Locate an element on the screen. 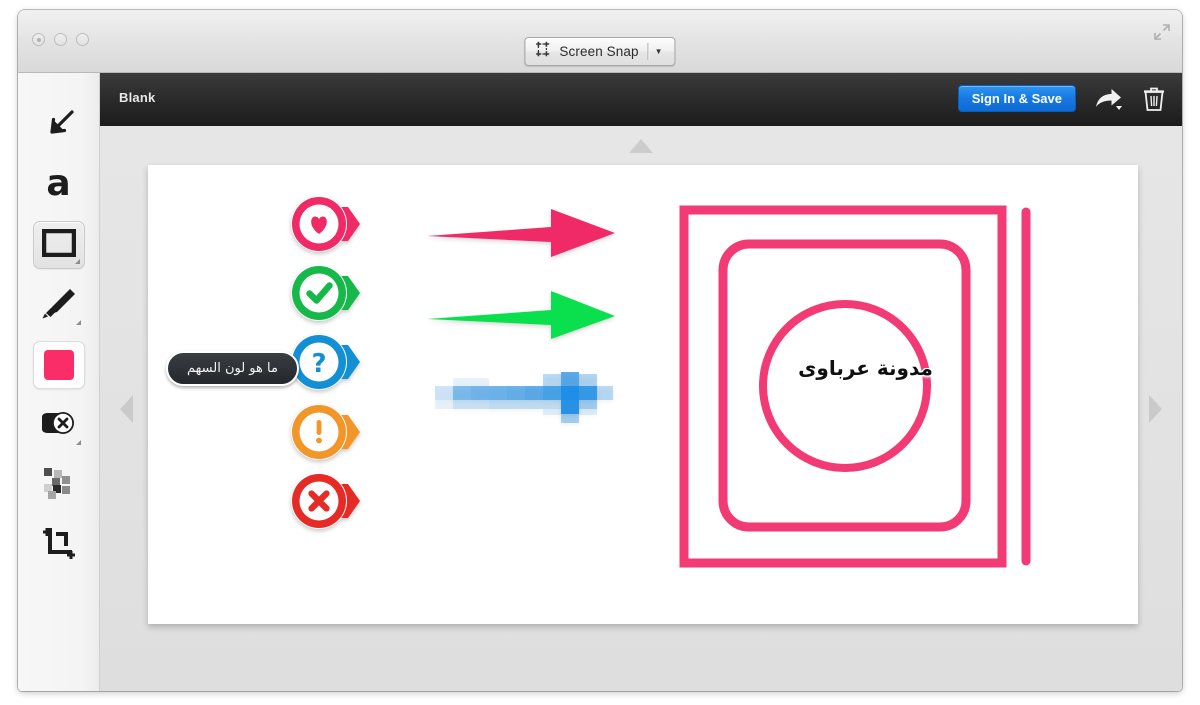 This screenshot has height=705, width=1200. arrow-tool is located at coordinates (59, 125).